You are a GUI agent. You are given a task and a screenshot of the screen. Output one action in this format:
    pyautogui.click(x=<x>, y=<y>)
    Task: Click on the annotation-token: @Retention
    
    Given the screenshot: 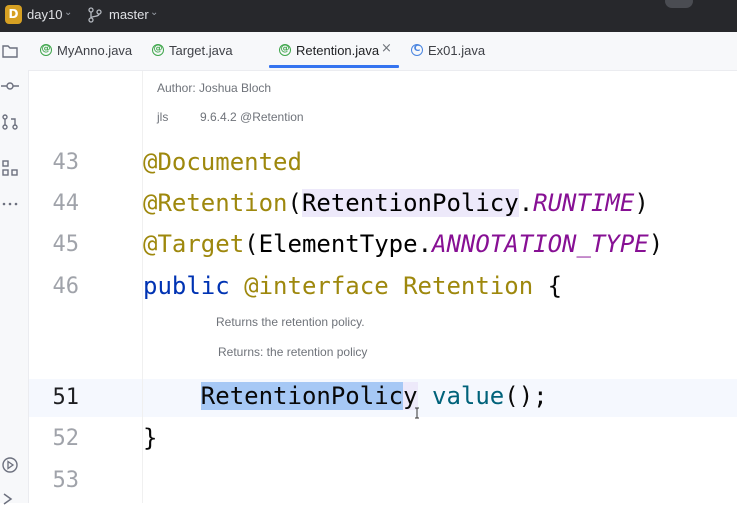 What is the action you would take?
    pyautogui.click(x=215, y=203)
    